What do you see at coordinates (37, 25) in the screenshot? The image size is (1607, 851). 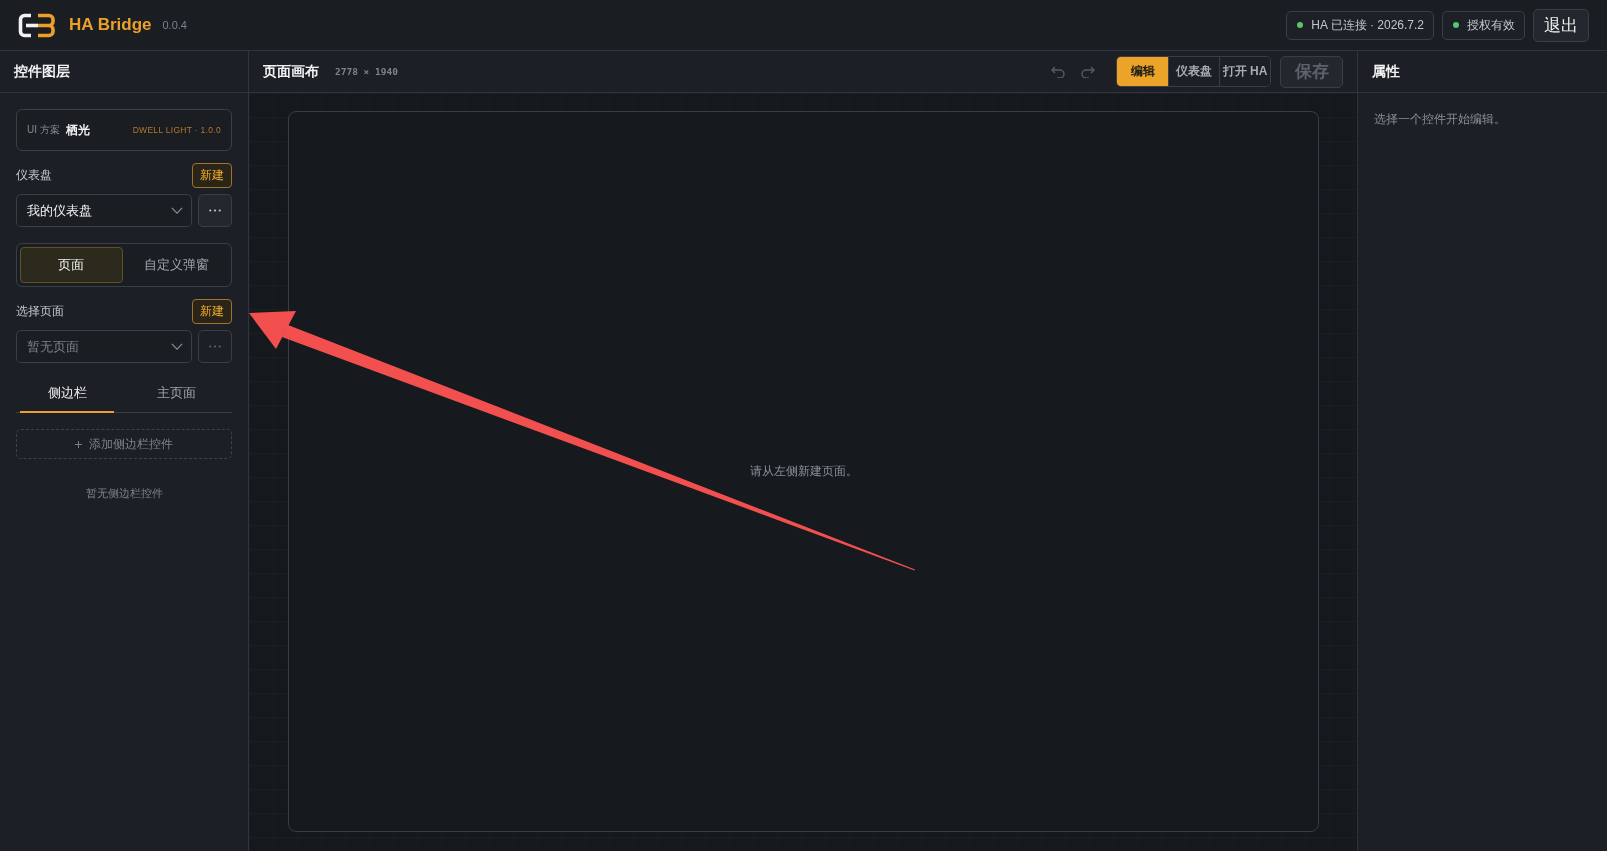 I see `logo-icon` at bounding box center [37, 25].